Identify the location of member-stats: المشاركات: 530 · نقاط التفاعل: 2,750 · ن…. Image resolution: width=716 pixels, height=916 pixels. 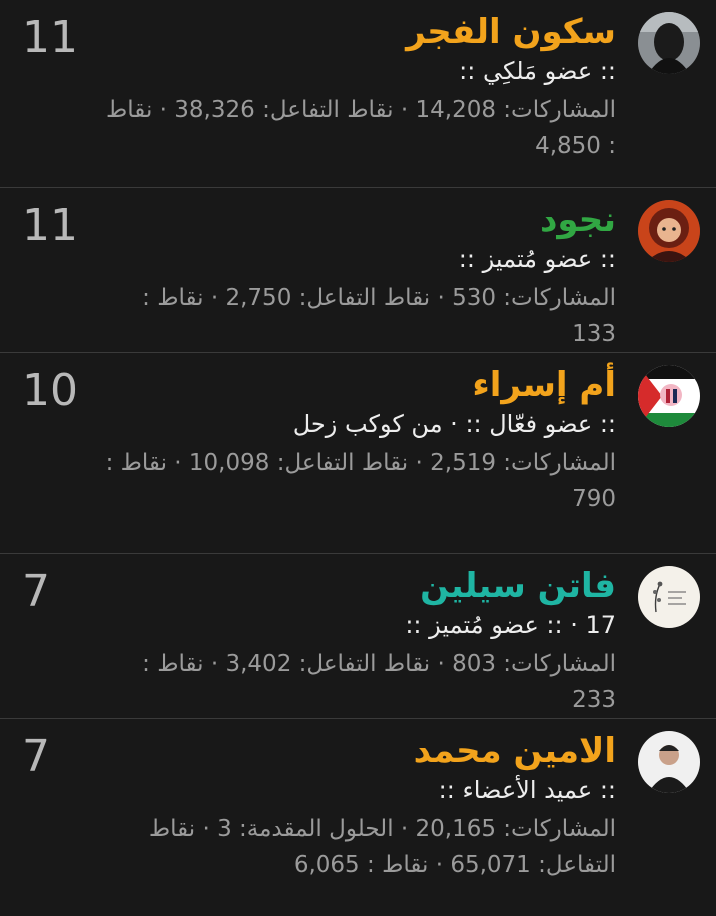
(379, 316).